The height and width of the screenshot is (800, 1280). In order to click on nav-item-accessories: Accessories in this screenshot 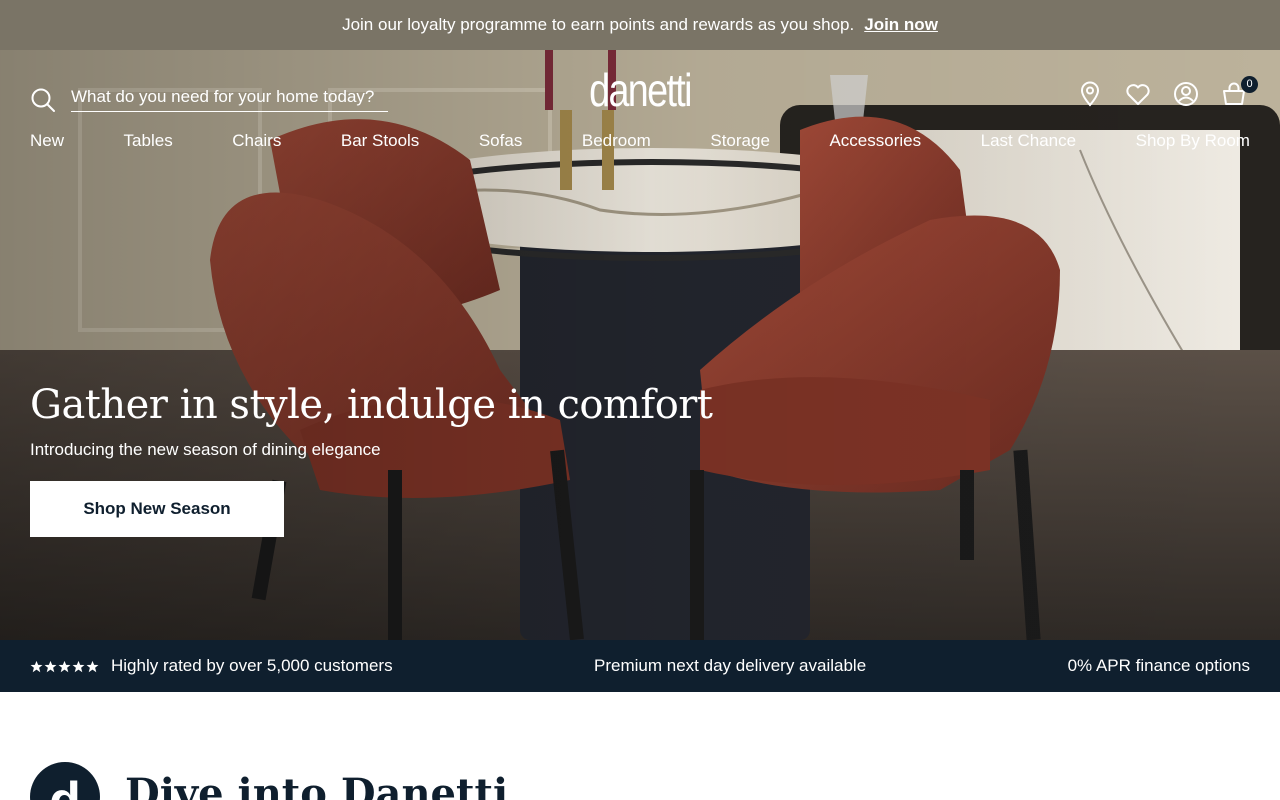, I will do `click(875, 141)`.